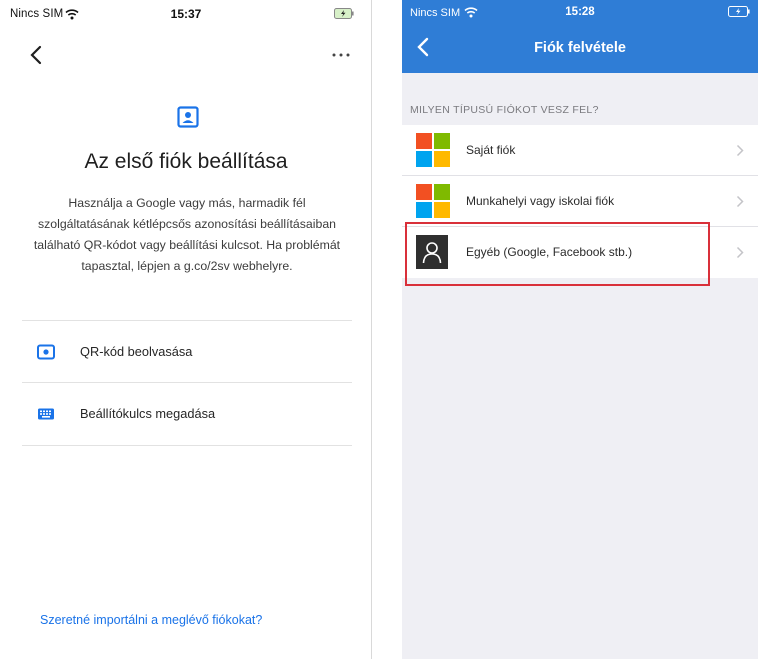 Image resolution: width=758 pixels, height=659 pixels. What do you see at coordinates (491, 150) in the screenshot?
I see `personal-account-label: Saját fiók` at bounding box center [491, 150].